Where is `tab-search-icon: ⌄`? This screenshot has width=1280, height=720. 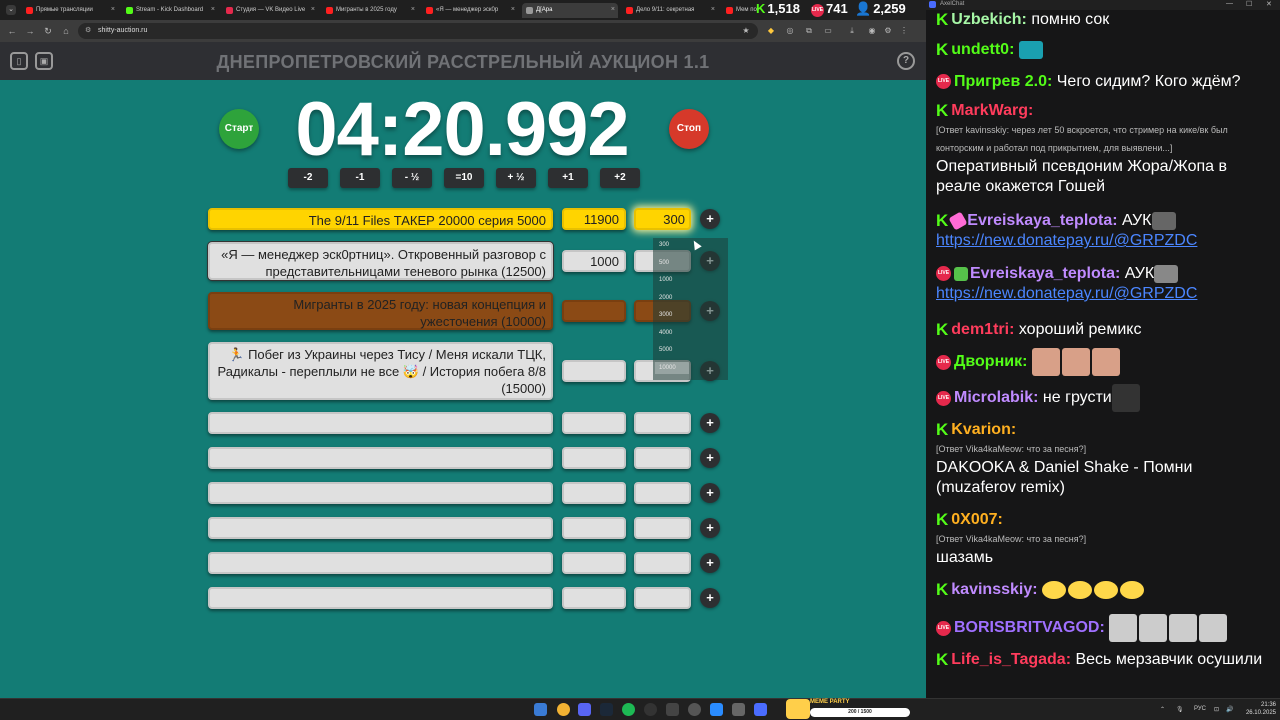 tab-search-icon: ⌄ is located at coordinates (11, 10).